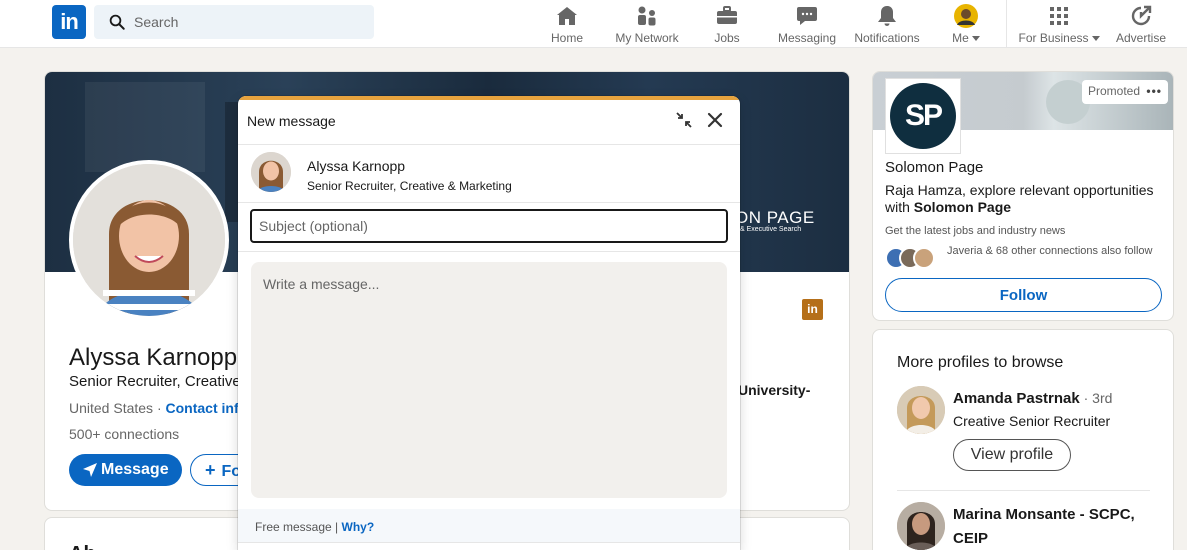 The width and height of the screenshot is (1187, 550). I want to click on subject-input, so click(489, 226).